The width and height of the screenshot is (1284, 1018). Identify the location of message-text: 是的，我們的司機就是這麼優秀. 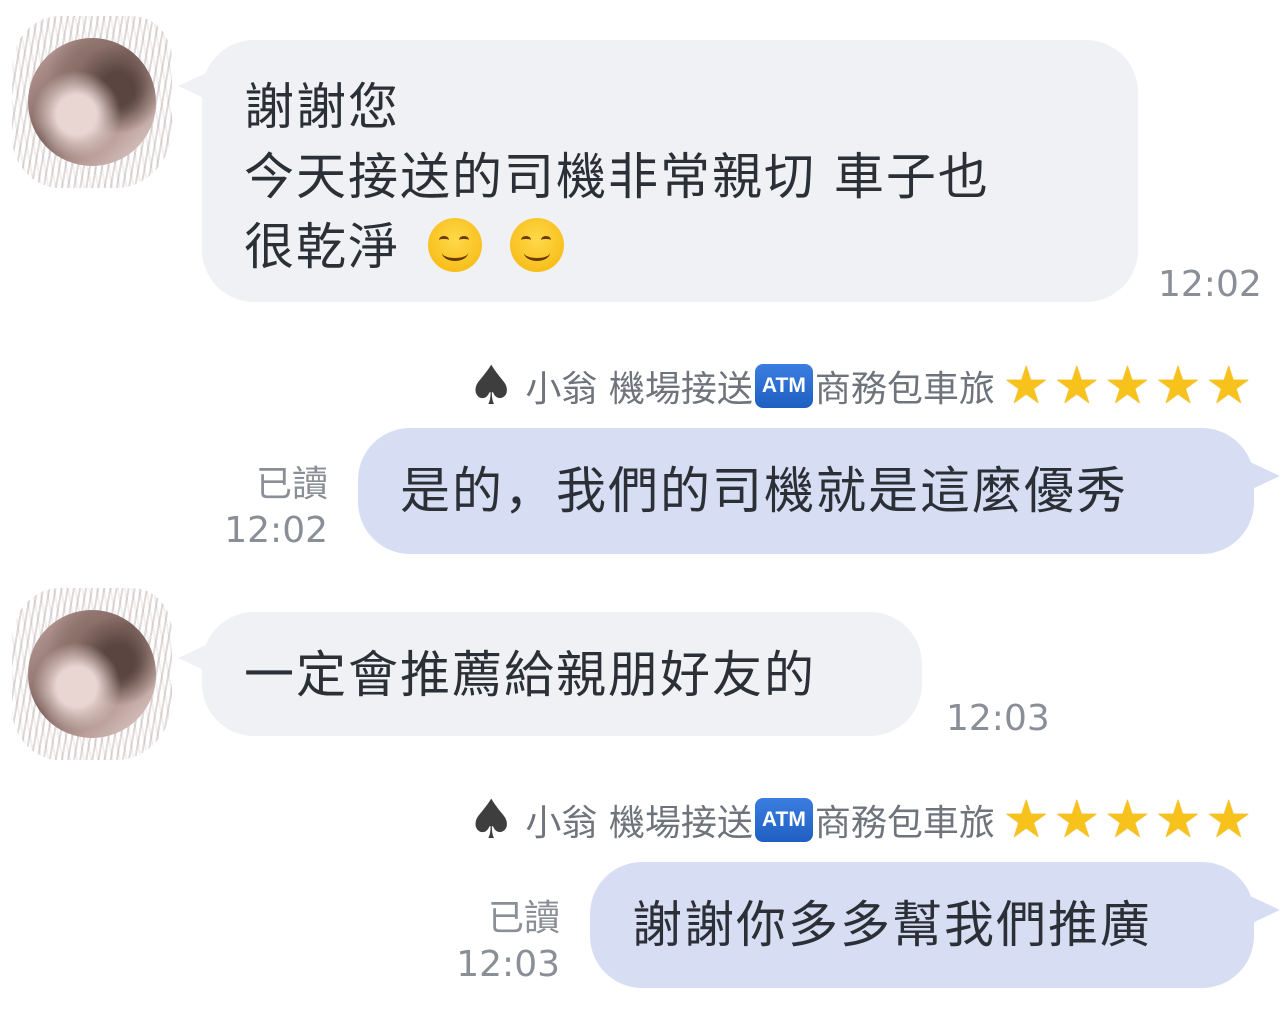
(764, 491).